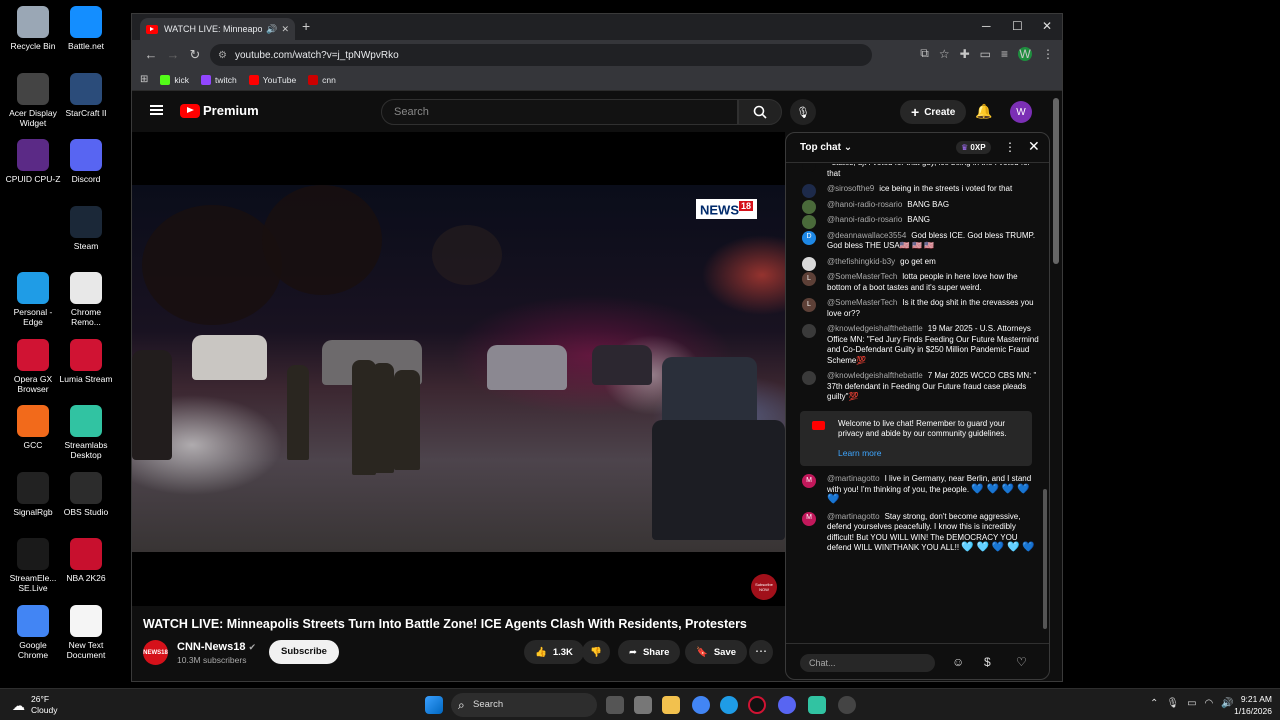 The image size is (1280, 720). What do you see at coordinates (173, 54) in the screenshot?
I see `forward-icon: →` at bounding box center [173, 54].